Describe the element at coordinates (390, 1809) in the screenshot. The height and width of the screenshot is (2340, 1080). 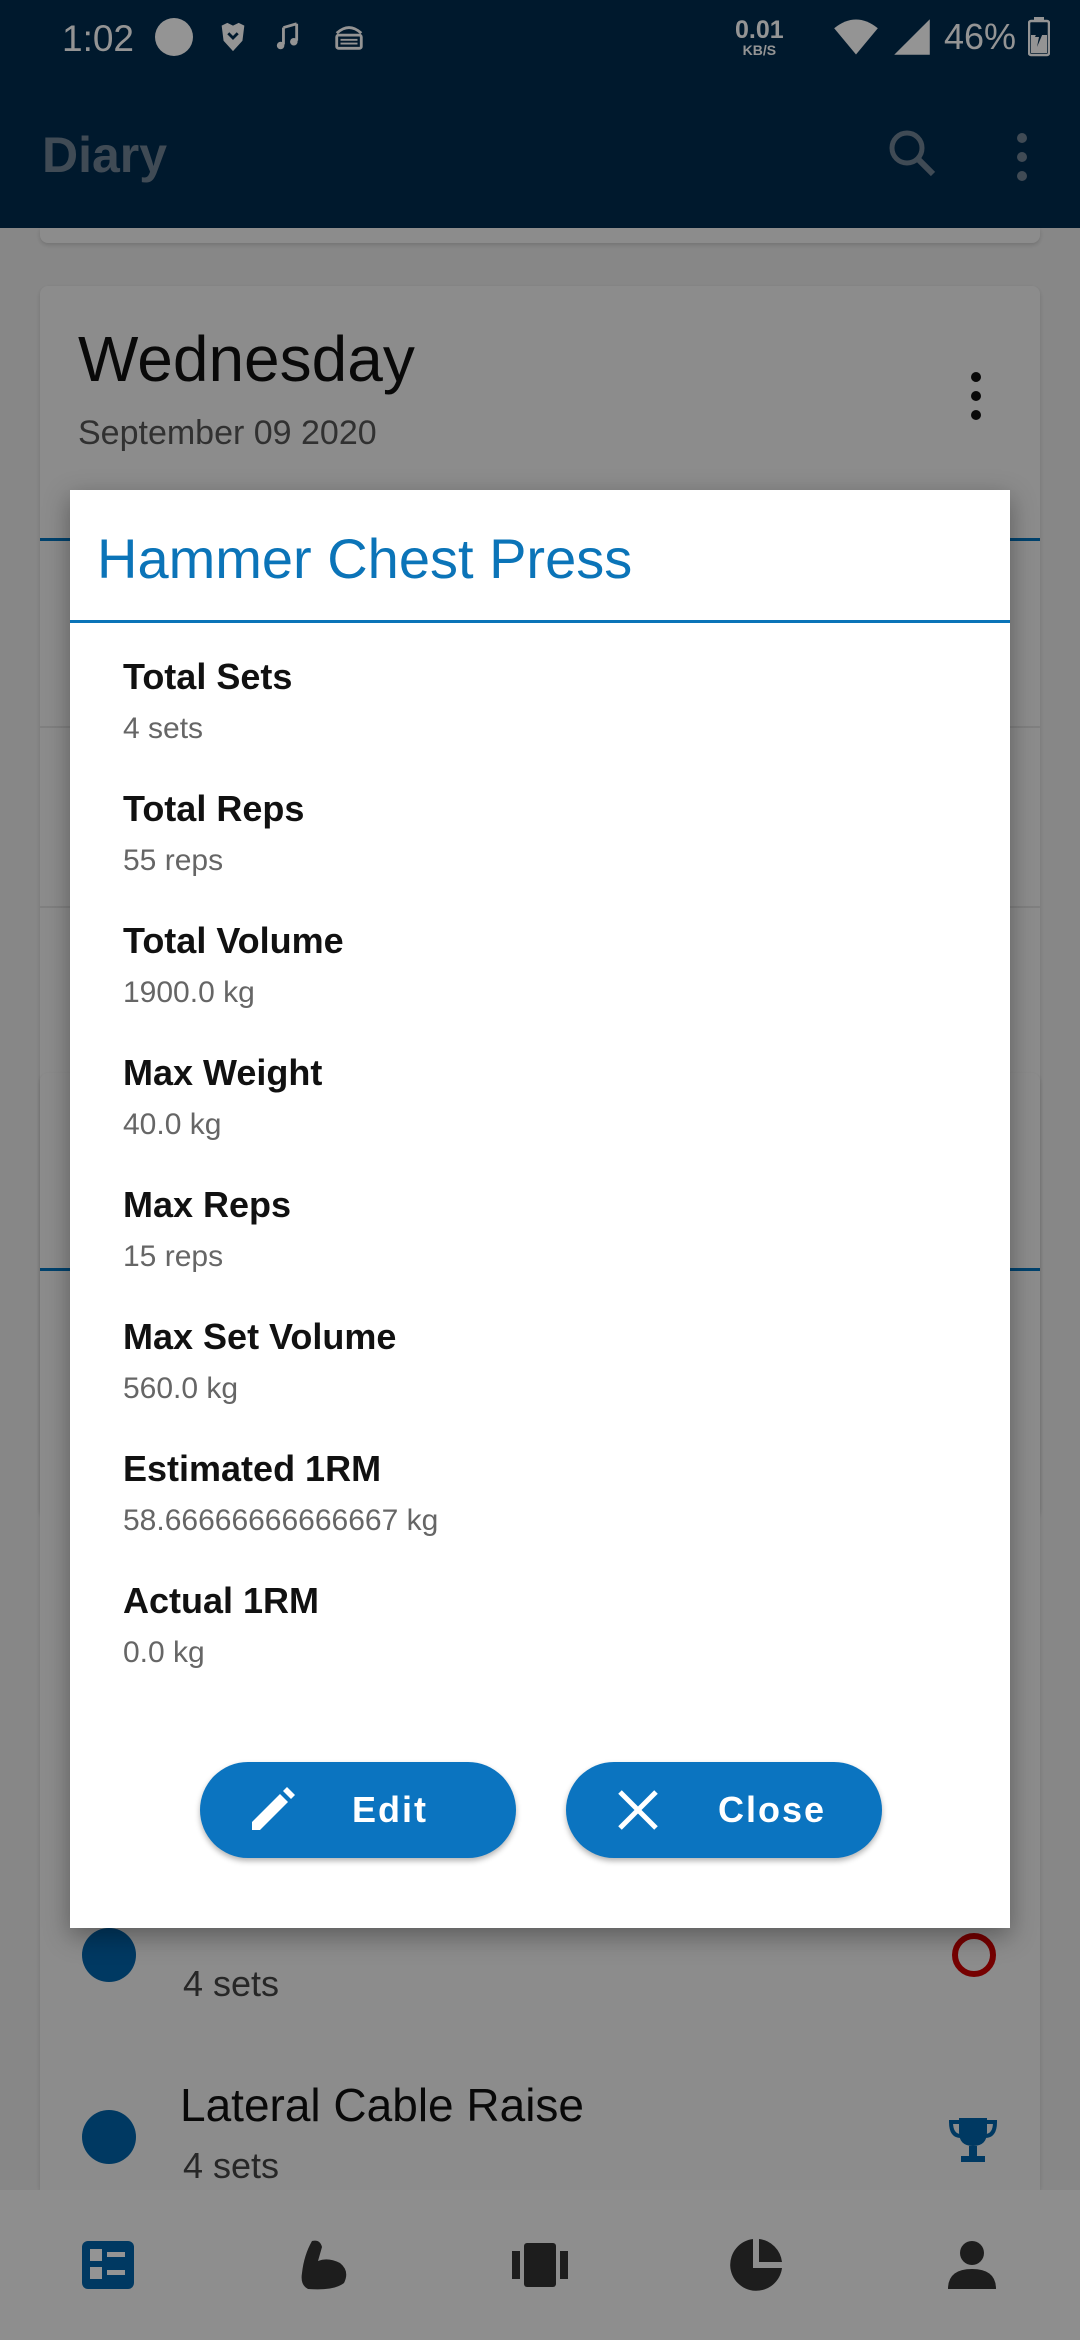
I see `edit-button-label: Edit` at that location.